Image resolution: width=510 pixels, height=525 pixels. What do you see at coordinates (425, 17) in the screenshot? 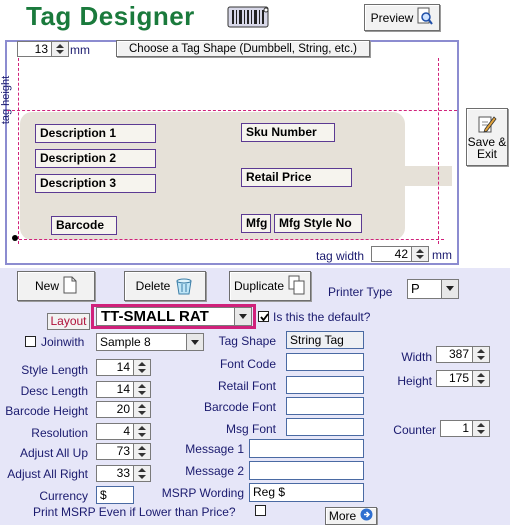
I see `magnifier-icon` at bounding box center [425, 17].